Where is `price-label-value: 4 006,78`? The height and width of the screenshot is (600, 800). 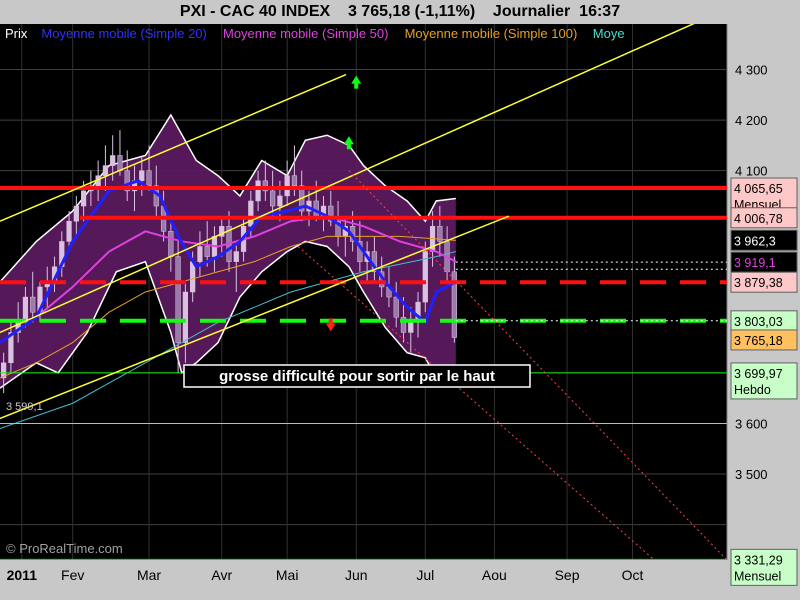
price-label-value: 4 006,78 is located at coordinates (758, 219).